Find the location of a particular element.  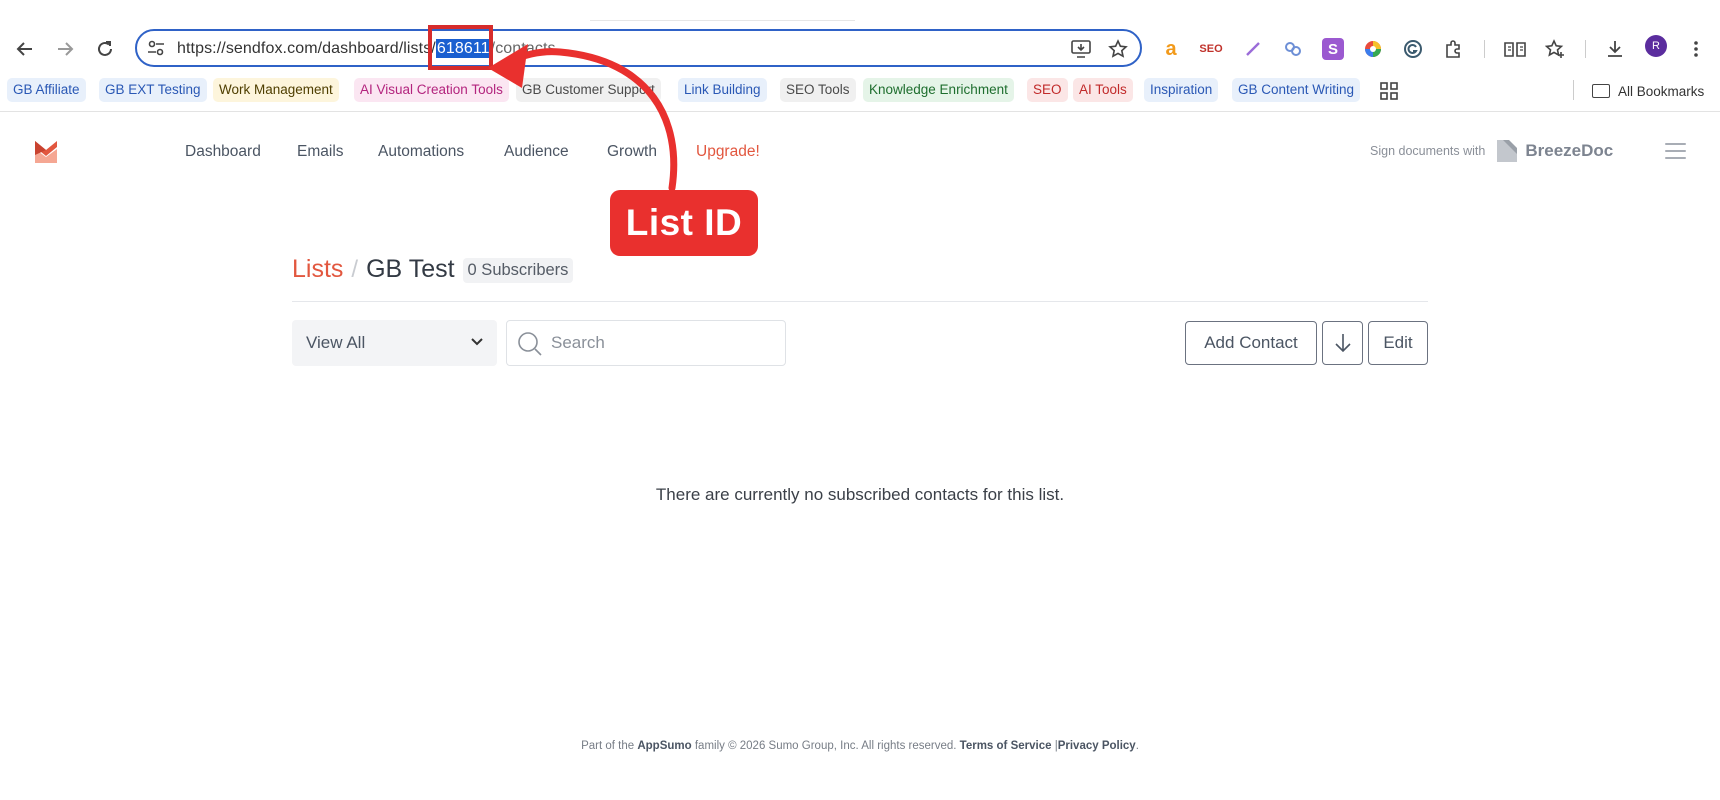

breadcrumb-lists-link: Lists is located at coordinates (317, 269).